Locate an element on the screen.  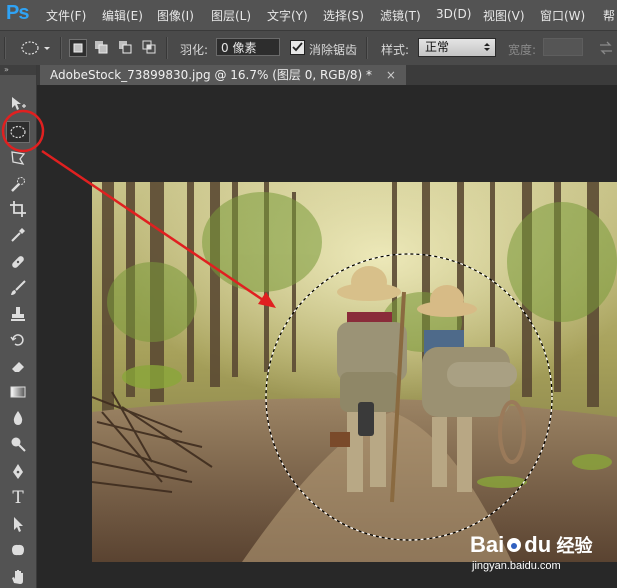
clone-stamp-tool is located at coordinates (18, 314).